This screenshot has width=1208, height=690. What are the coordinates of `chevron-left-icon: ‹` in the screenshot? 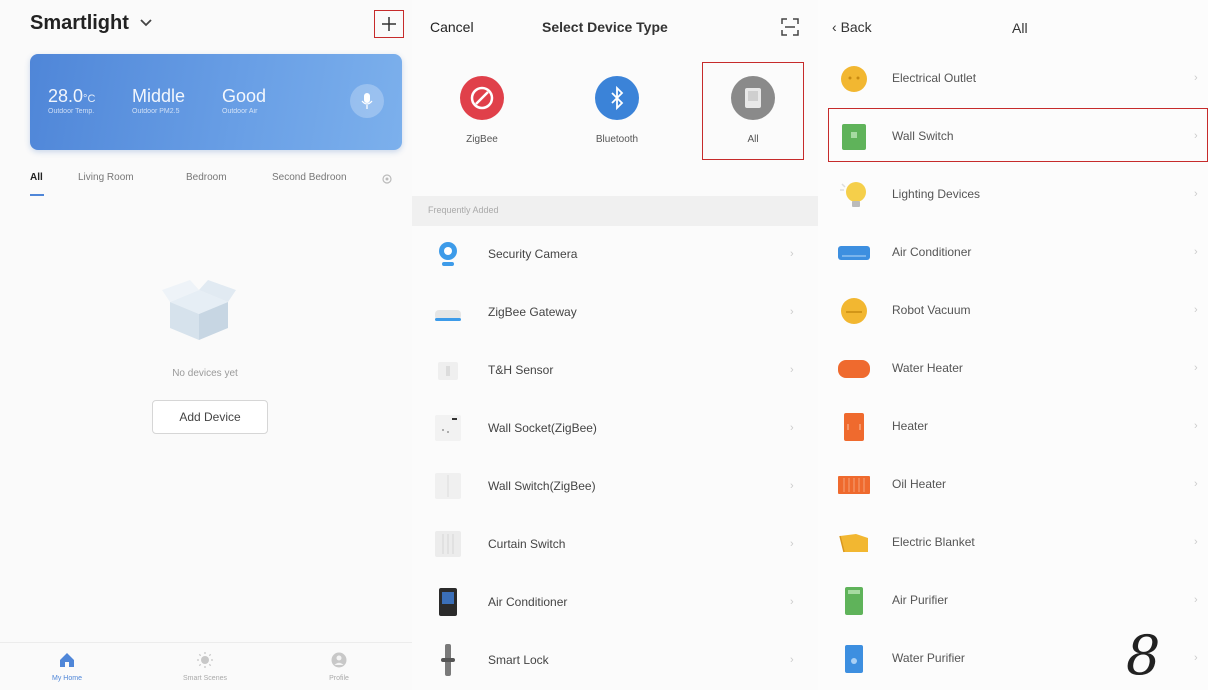 It's located at (834, 27).